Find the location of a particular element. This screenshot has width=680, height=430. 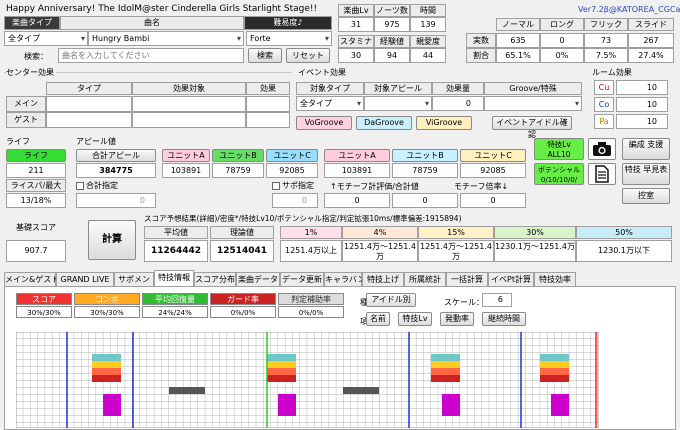

potential-button: ポテンシャル 0/10/10/0/ is located at coordinates (559, 174).